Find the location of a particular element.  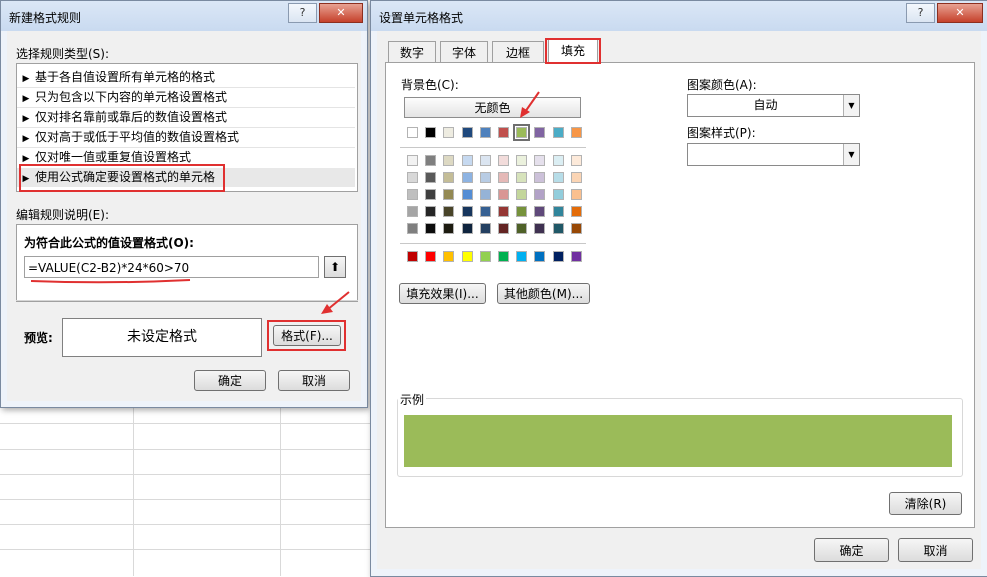

collapse-dialog-icon: ⬆ is located at coordinates (335, 267).